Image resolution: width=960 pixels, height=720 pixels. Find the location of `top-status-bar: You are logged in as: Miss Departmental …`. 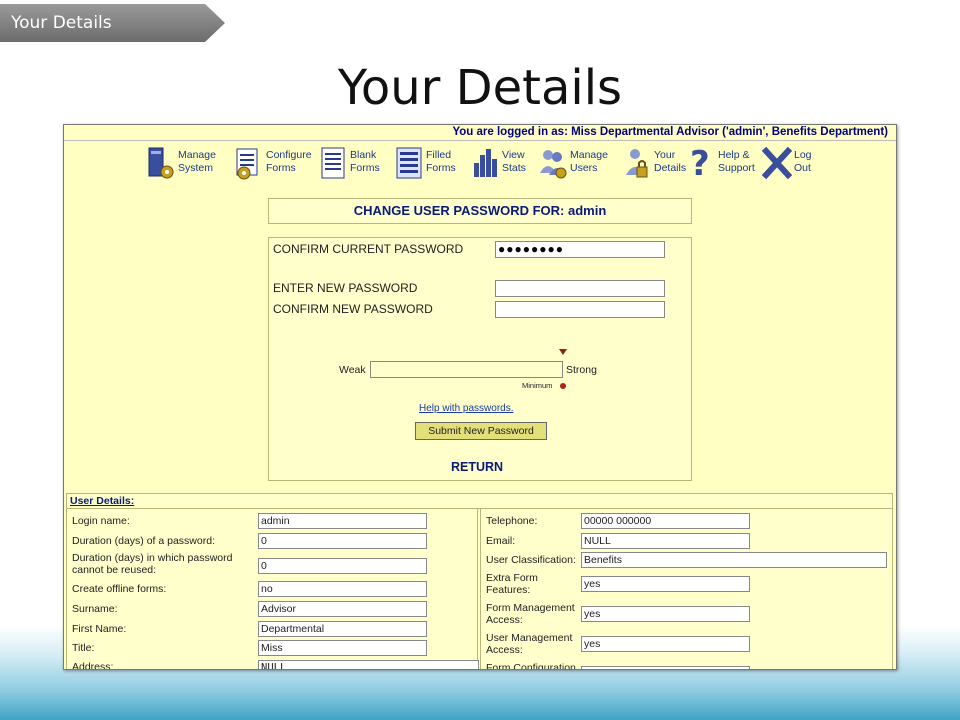

top-status-bar: You are logged in as: Miss Departmental … is located at coordinates (480, 133).